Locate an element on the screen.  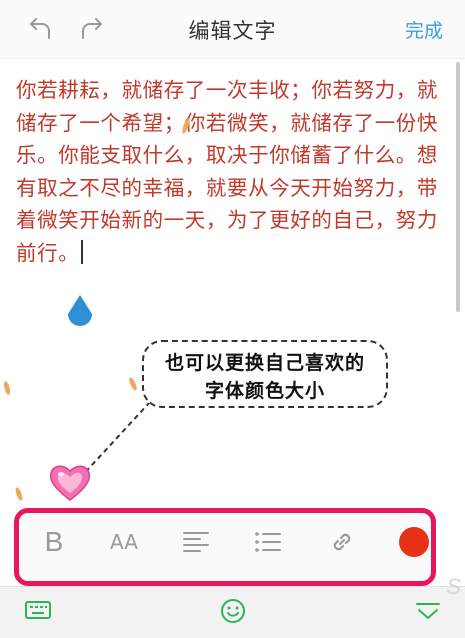
page-title: 编辑文字 is located at coordinates (232, 31).